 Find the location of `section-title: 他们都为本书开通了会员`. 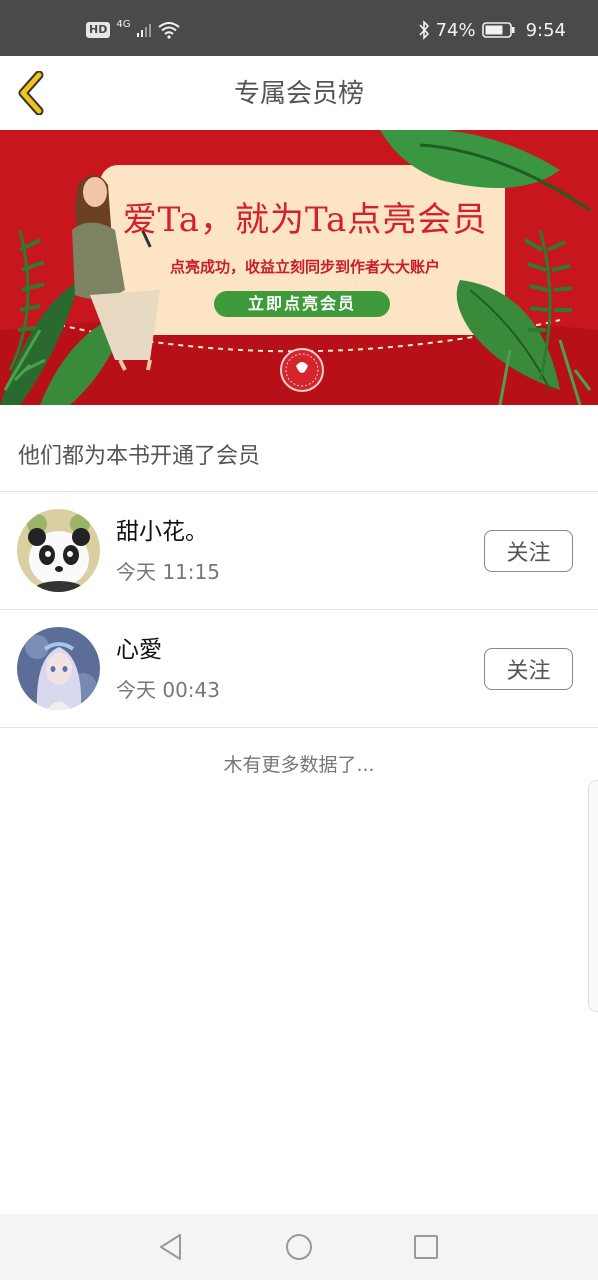

section-title: 他们都为本书开通了会员 is located at coordinates (139, 456).